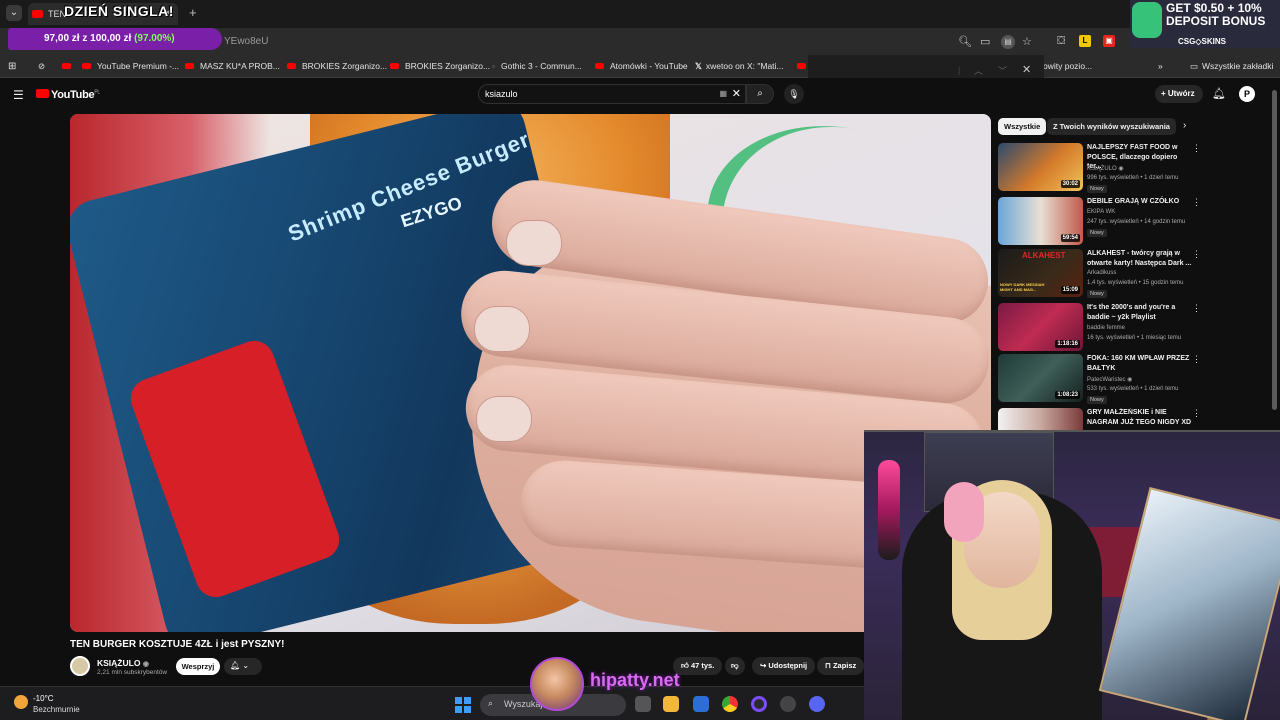 Image resolution: width=1280 pixels, height=720 pixels. I want to click on recommendation-channel: baddie femme, so click(1106, 328).